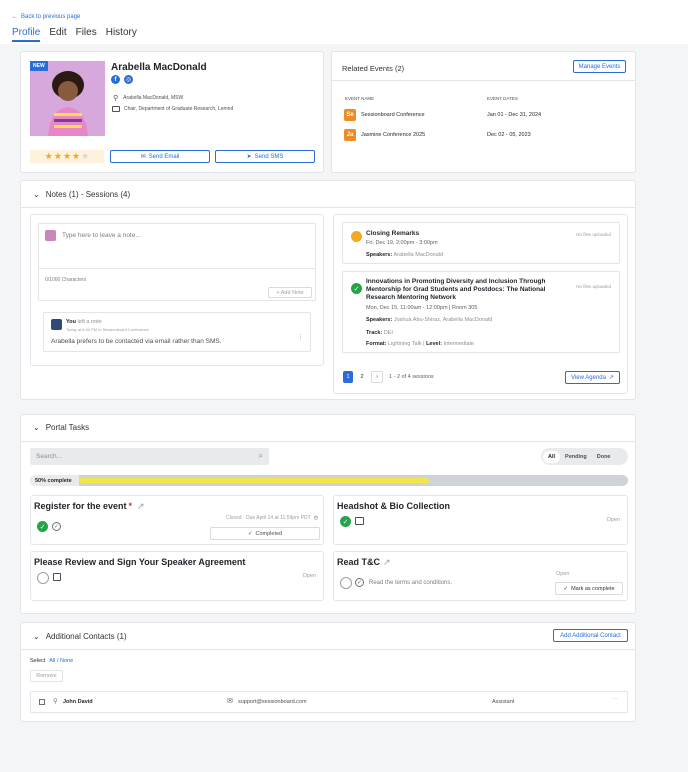 The image size is (688, 772). I want to click on task-due: Closed · Due April 14 at 11:59pm PDT ◷, so click(271, 518).